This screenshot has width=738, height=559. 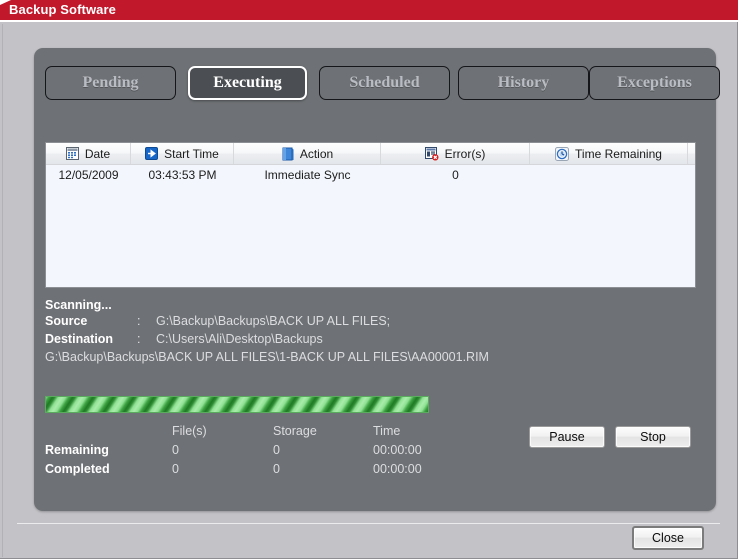 What do you see at coordinates (609, 175) in the screenshot?
I see `cell-time-remaining` at bounding box center [609, 175].